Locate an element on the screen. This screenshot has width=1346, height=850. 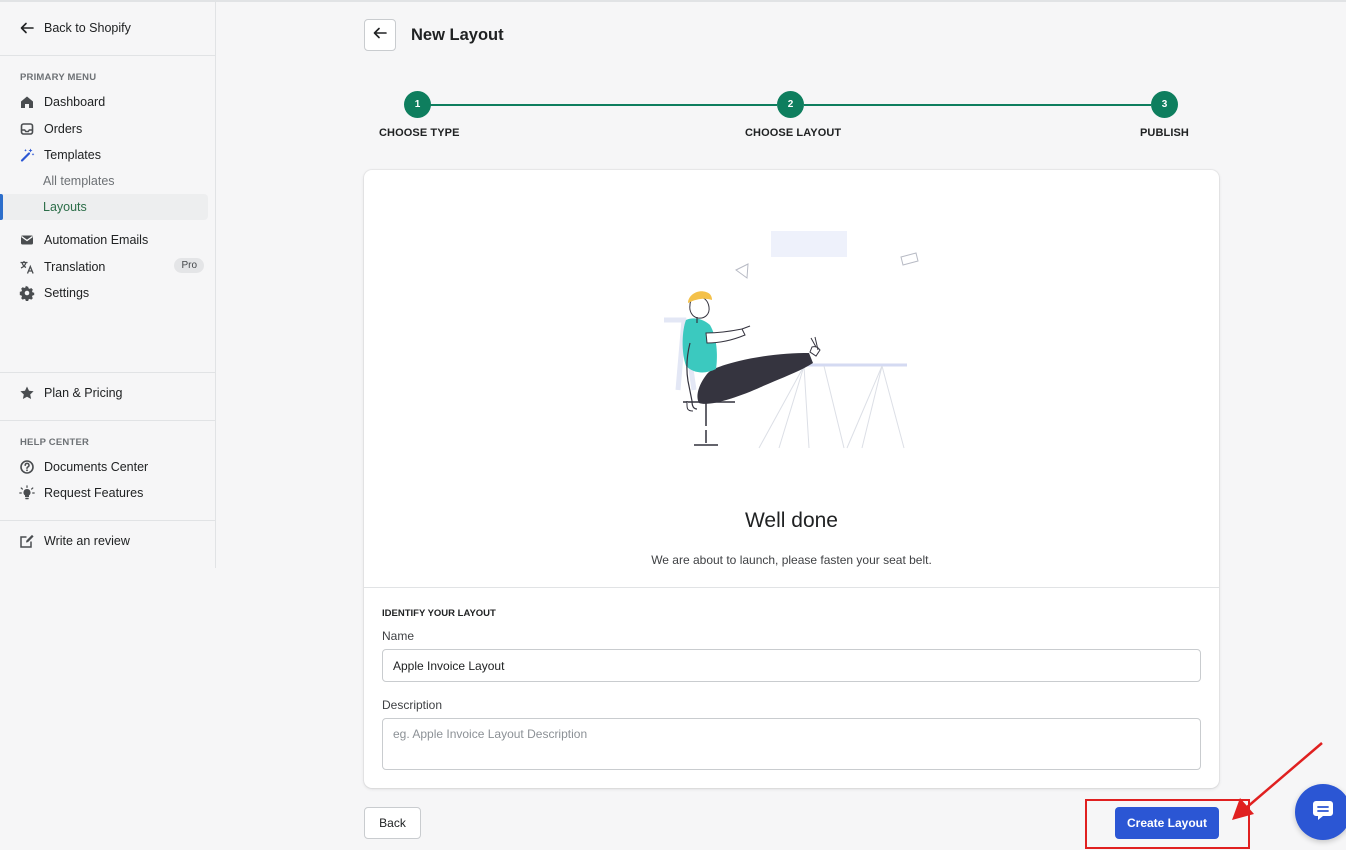
sidebar-item-settings: Settings is located at coordinates (107, 293).